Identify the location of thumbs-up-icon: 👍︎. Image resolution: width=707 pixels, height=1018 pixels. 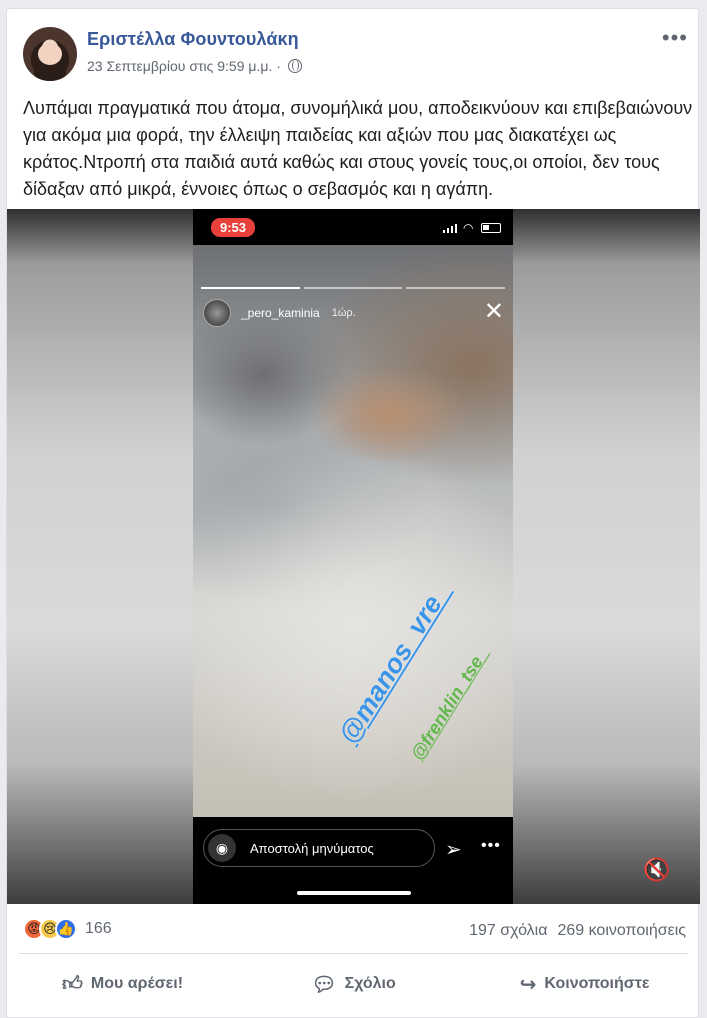
(72, 984).